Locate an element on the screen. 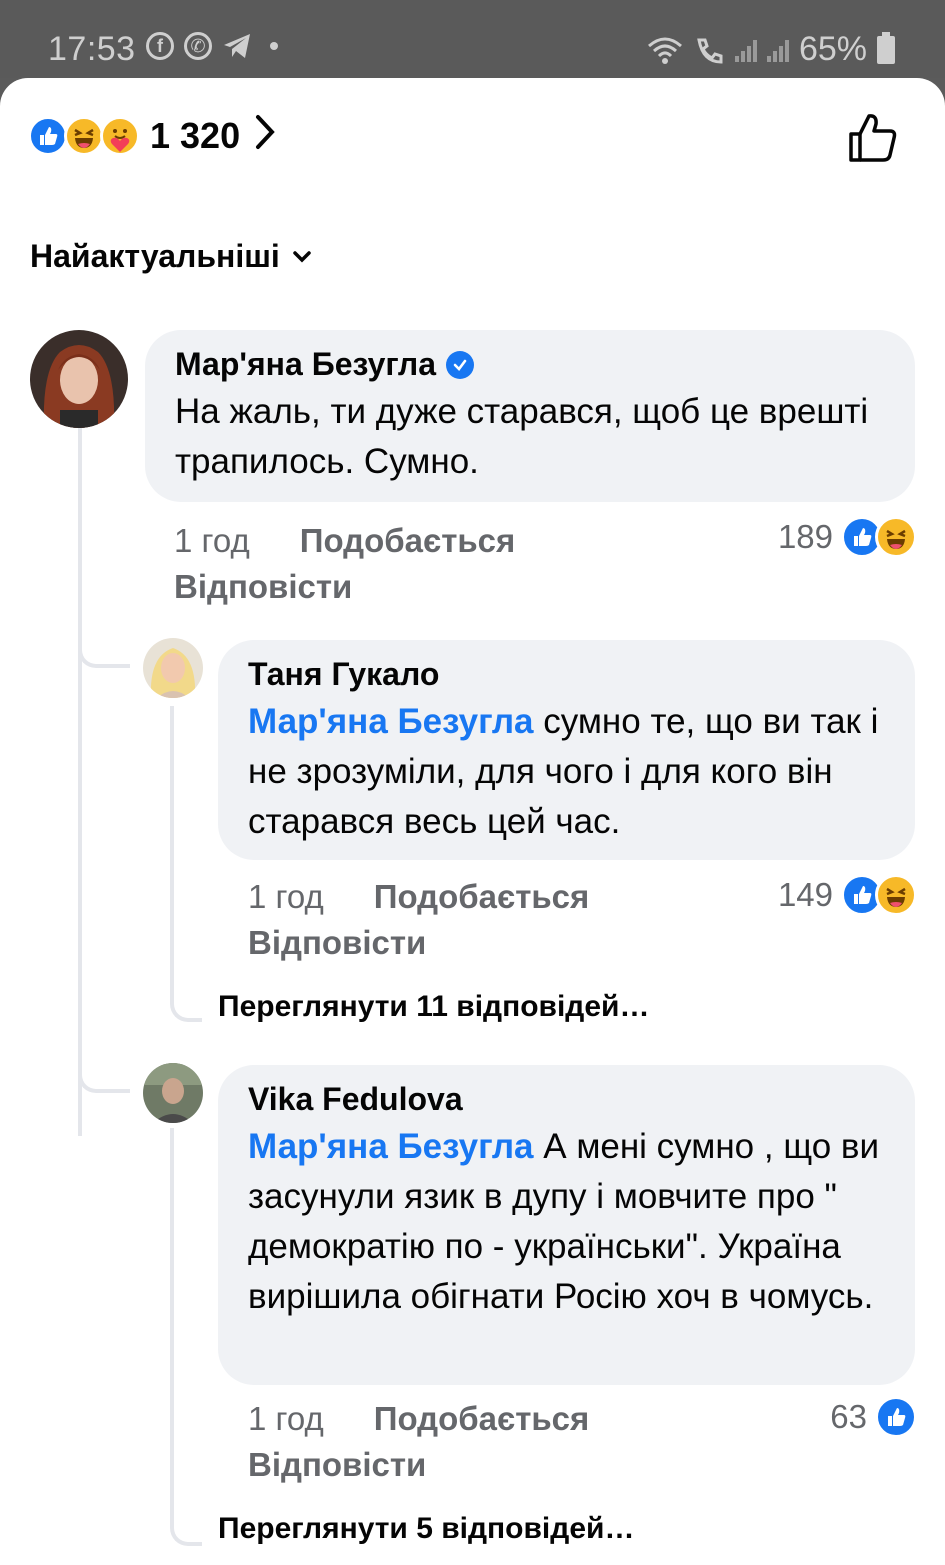 The height and width of the screenshot is (1565, 945). author-name: Vika Fedulova is located at coordinates (355, 1099).